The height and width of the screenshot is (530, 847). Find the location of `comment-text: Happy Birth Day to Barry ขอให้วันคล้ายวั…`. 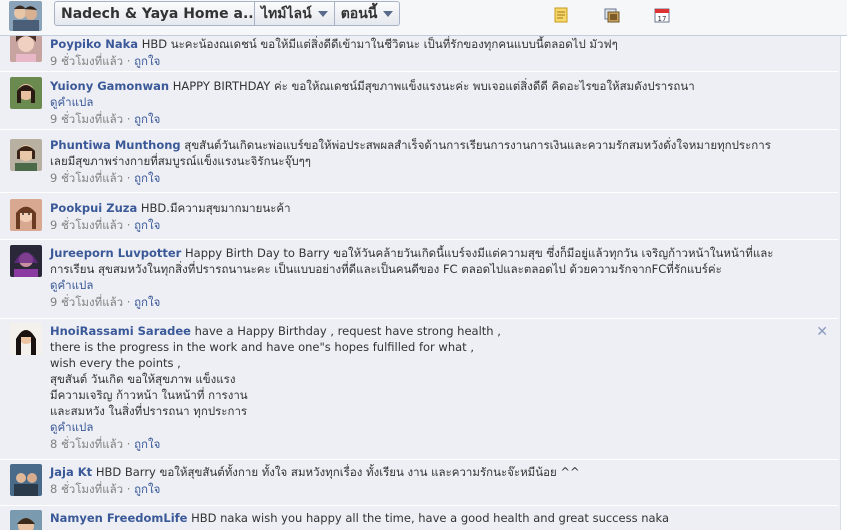

comment-text: Happy Birth Day to Barry ขอให้วันคล้ายวั… is located at coordinates (479, 253).